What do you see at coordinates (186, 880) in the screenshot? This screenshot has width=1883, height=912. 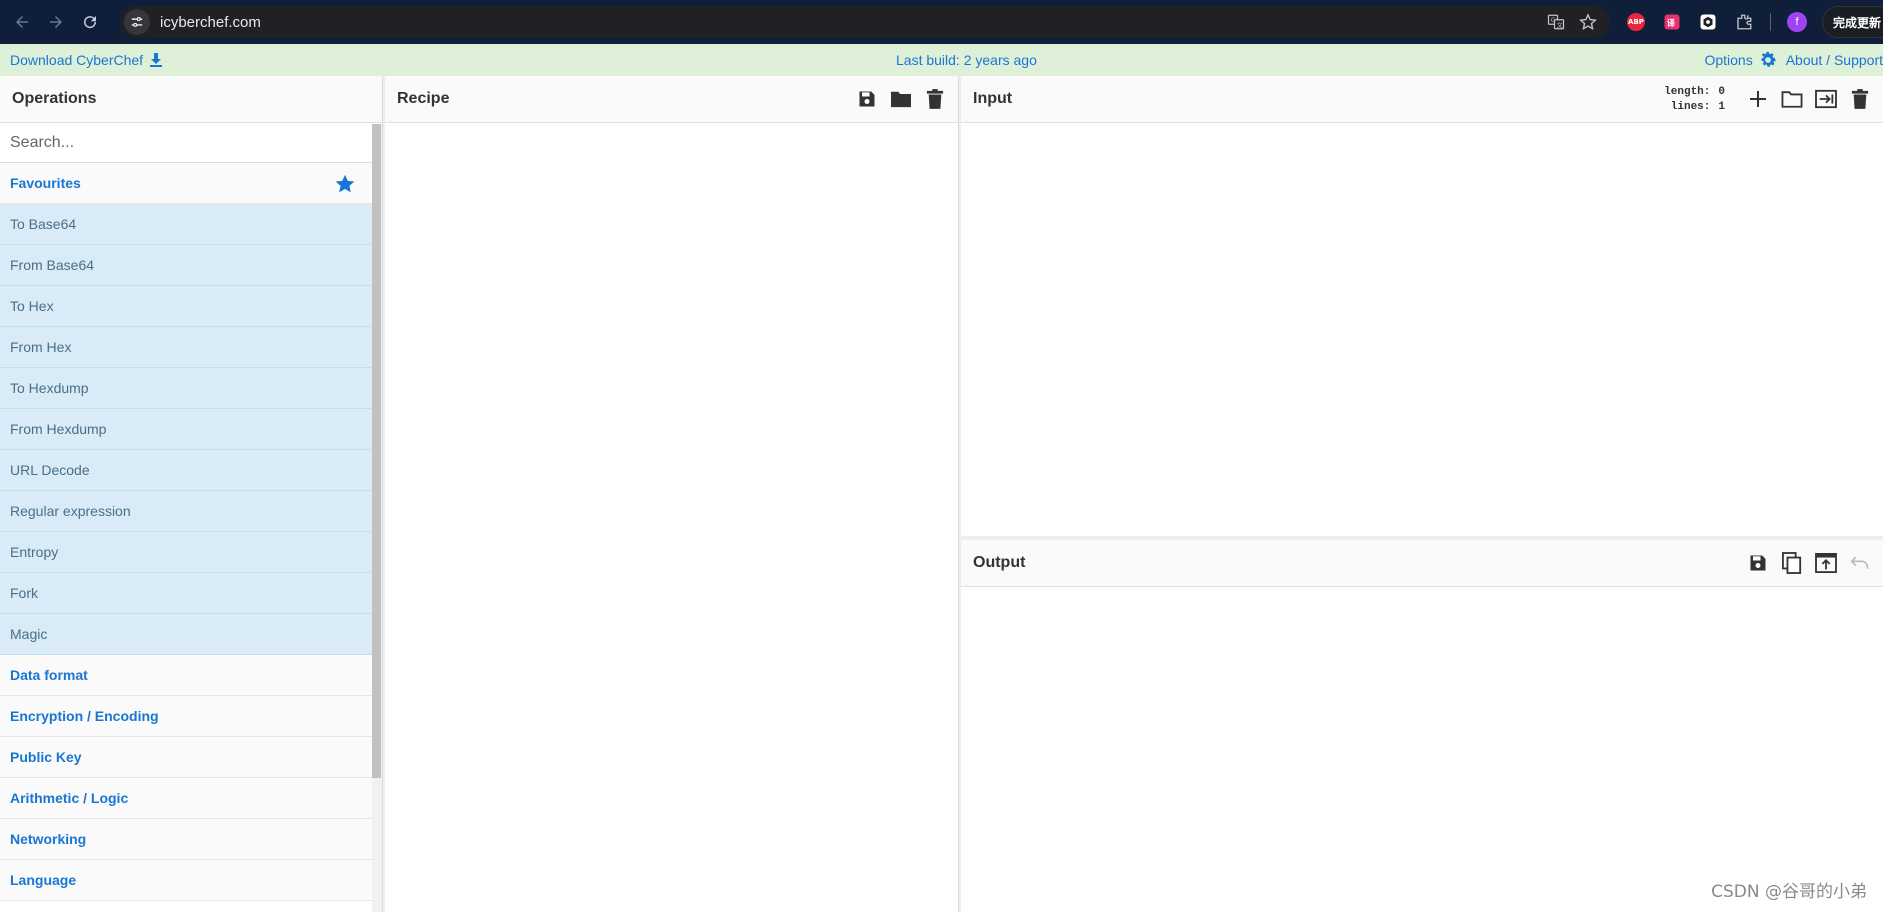 I see `category-language: Language` at bounding box center [186, 880].